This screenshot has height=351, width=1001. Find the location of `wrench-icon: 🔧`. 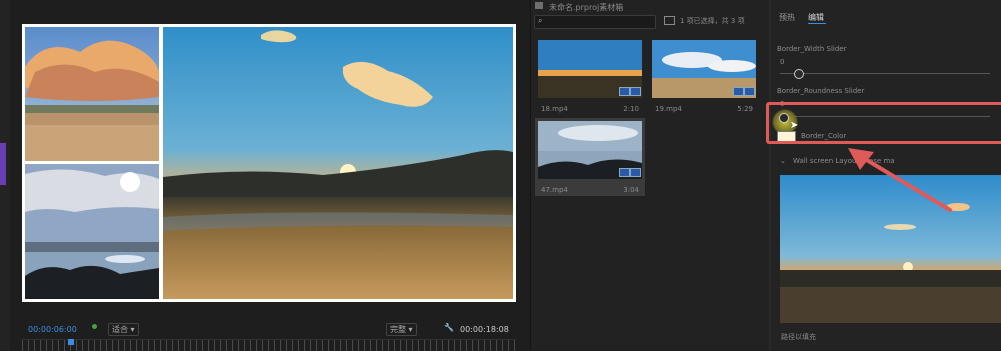

wrench-icon: 🔧 is located at coordinates (449, 327).